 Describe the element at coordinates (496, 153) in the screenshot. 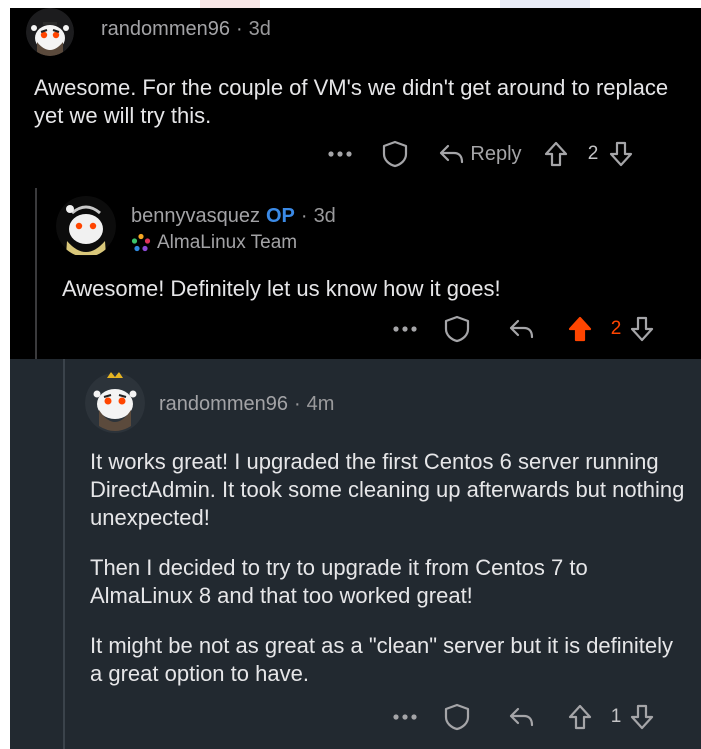

I see `reply-label: Reply` at that location.